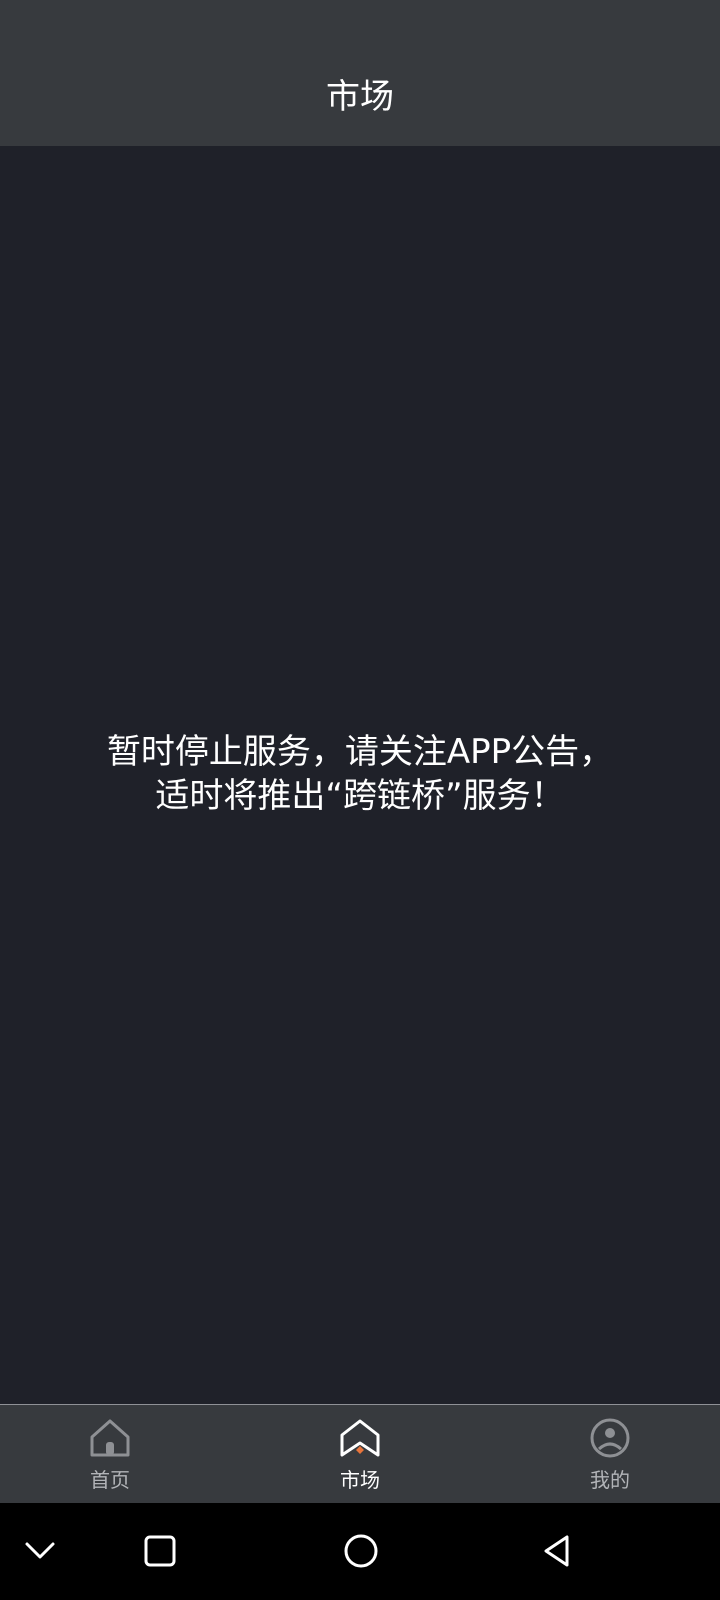 The image size is (720, 1600). Describe the element at coordinates (110, 1480) in the screenshot. I see `tab-home-label: 首页` at that location.